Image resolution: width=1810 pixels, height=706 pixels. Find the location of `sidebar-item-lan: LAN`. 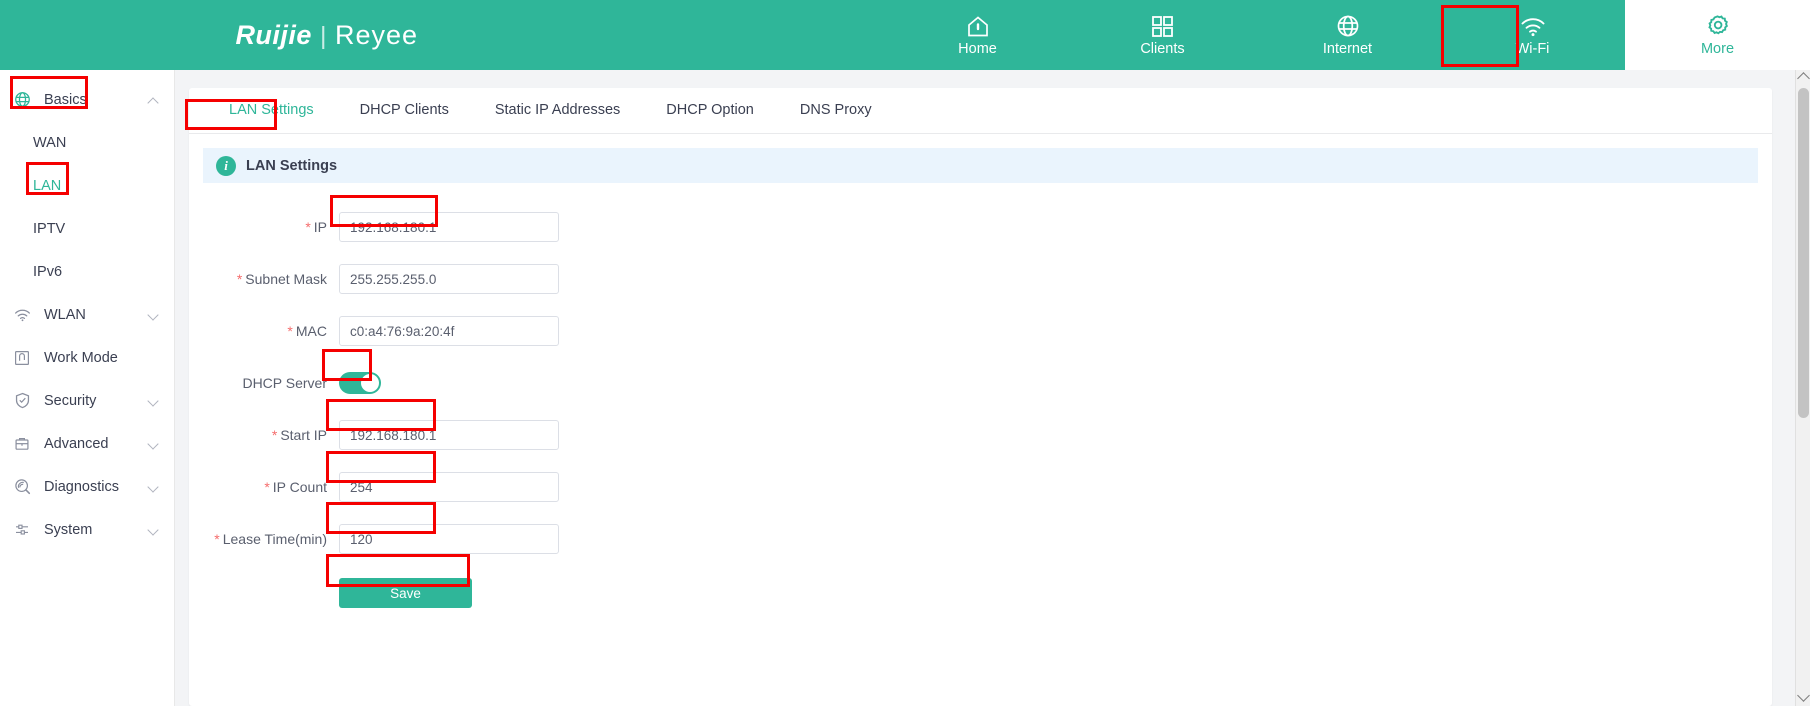

sidebar-item-lan: LAN is located at coordinates (87, 185).